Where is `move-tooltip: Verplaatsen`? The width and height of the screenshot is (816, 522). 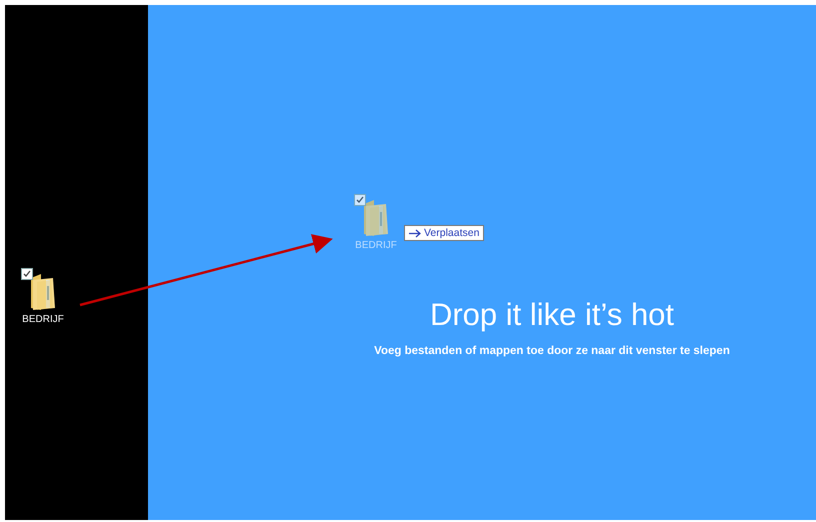 move-tooltip: Verplaatsen is located at coordinates (444, 233).